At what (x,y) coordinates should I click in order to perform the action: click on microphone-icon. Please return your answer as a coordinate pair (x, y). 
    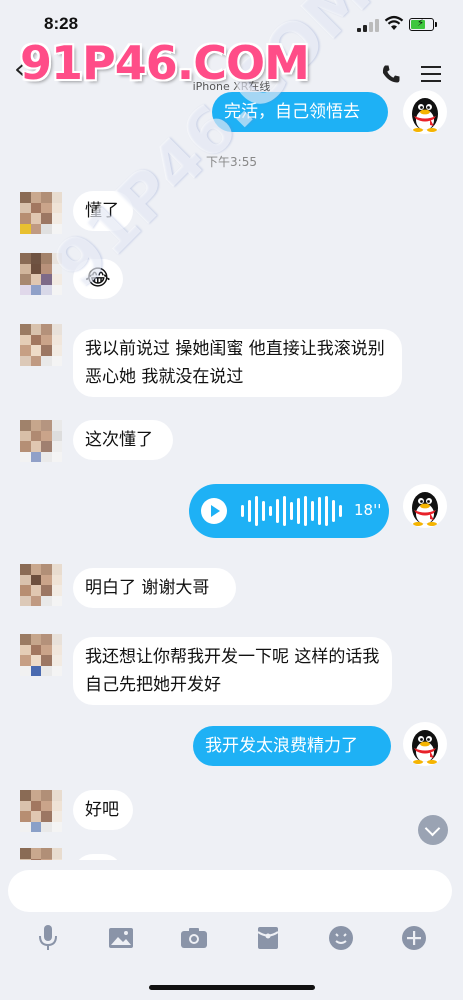
    Looking at the image, I should click on (48, 938).